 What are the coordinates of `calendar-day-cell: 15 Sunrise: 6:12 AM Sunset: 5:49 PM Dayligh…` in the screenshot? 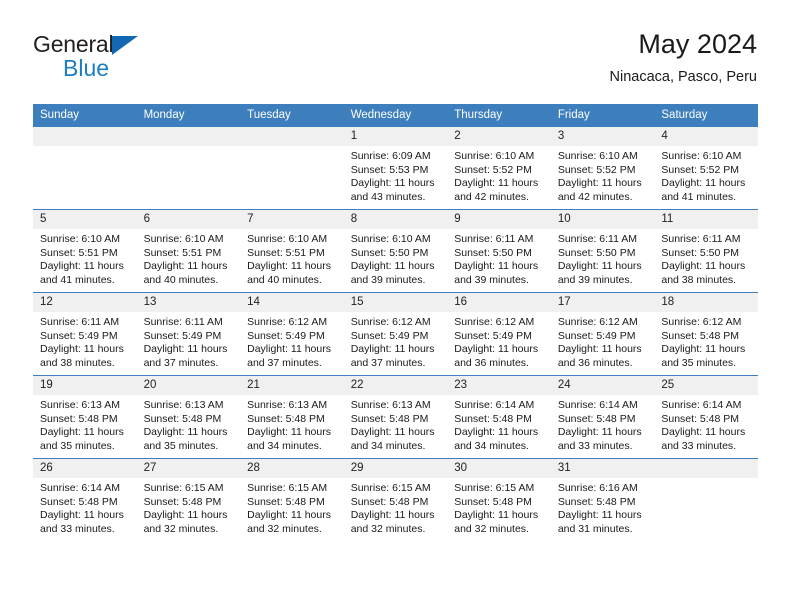 It's located at (395, 334).